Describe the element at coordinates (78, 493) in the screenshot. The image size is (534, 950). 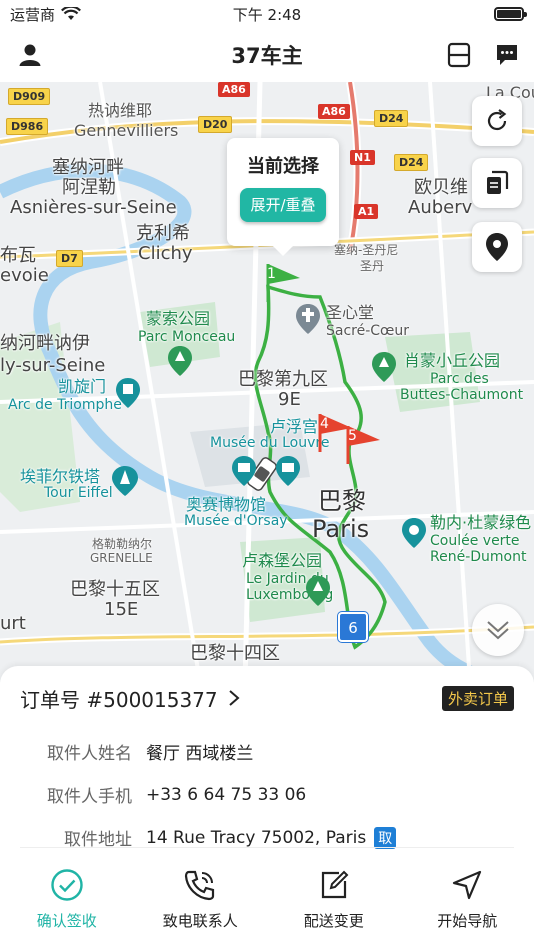
I see `map-label: Tour Eiffel` at that location.